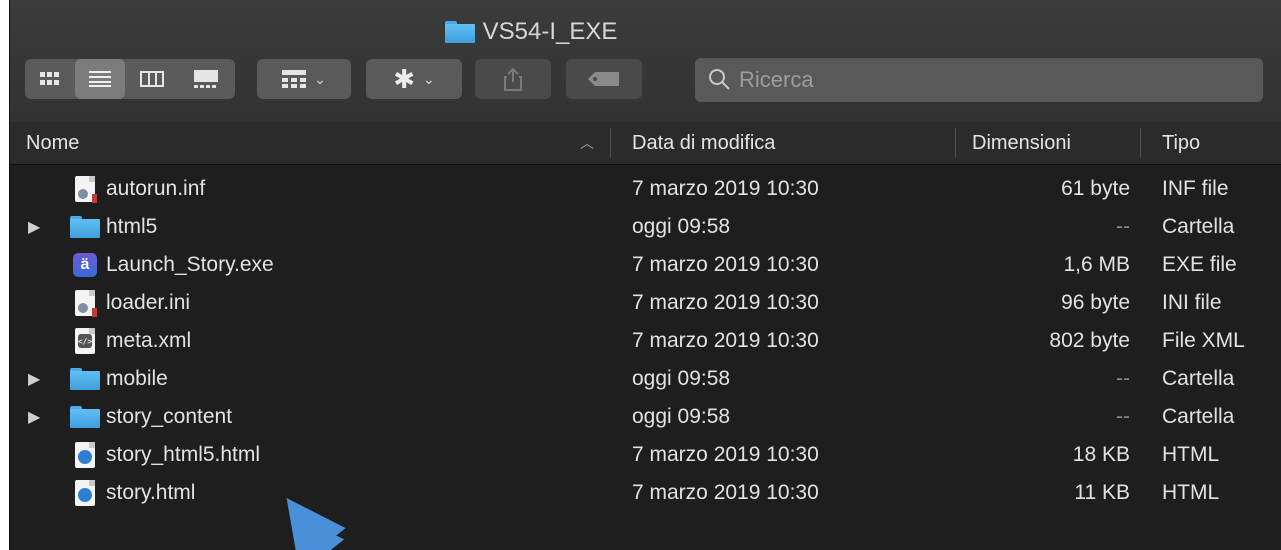 Image resolution: width=1281 pixels, height=550 pixels. Describe the element at coordinates (137, 378) in the screenshot. I see `file-name: mobile` at that location.